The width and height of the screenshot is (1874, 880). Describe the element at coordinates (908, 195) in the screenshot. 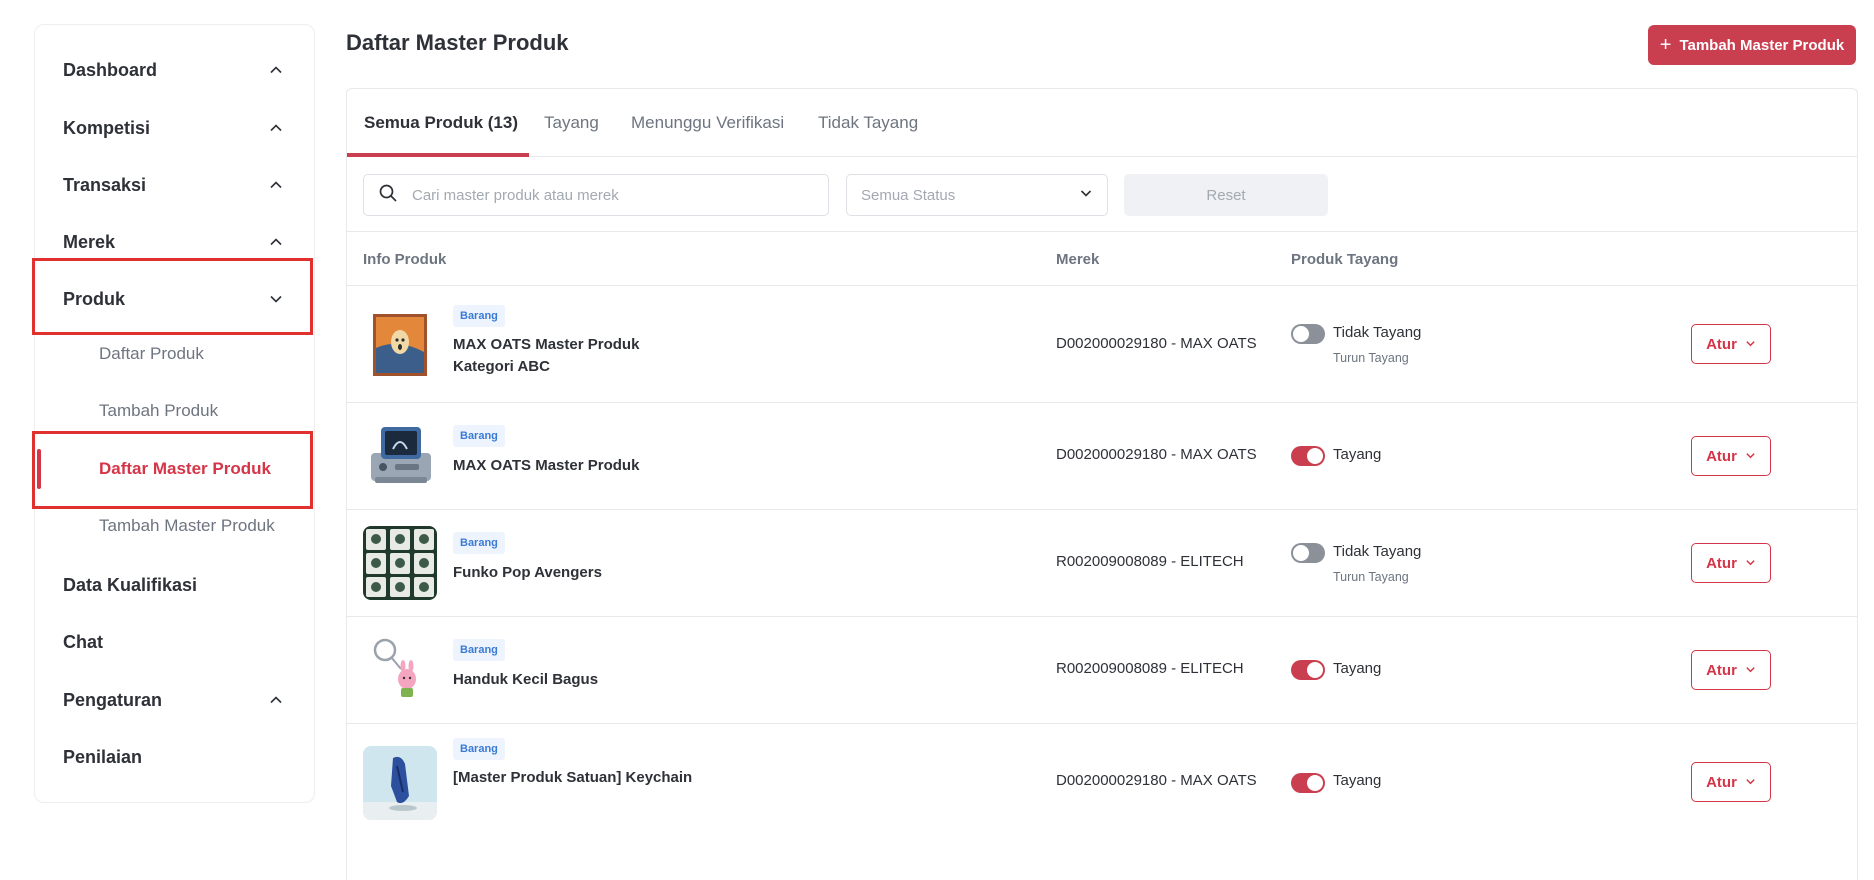

I see `status-select-value: Semua Status` at that location.